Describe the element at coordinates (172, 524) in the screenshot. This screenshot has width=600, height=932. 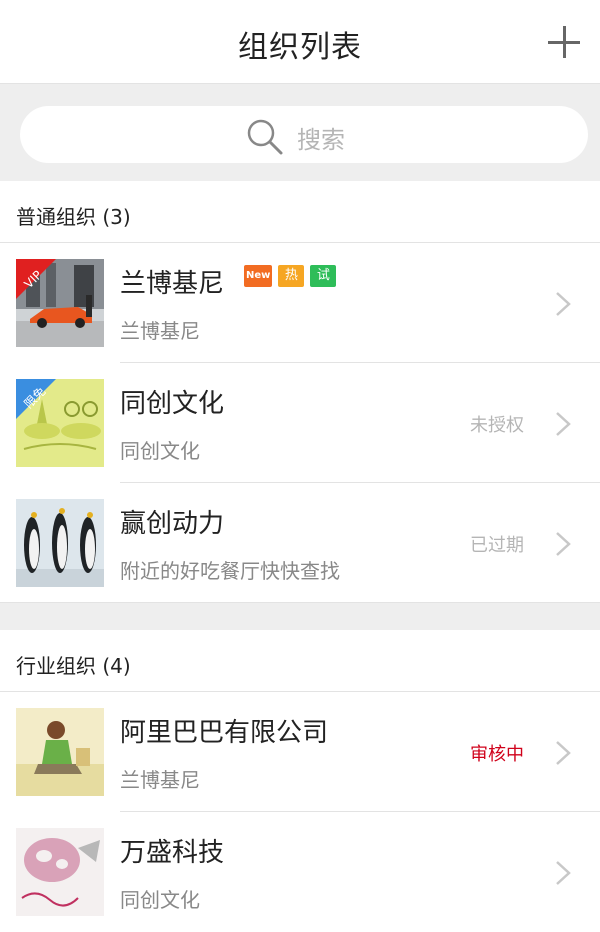
I see `item-name: 赢创动力` at that location.